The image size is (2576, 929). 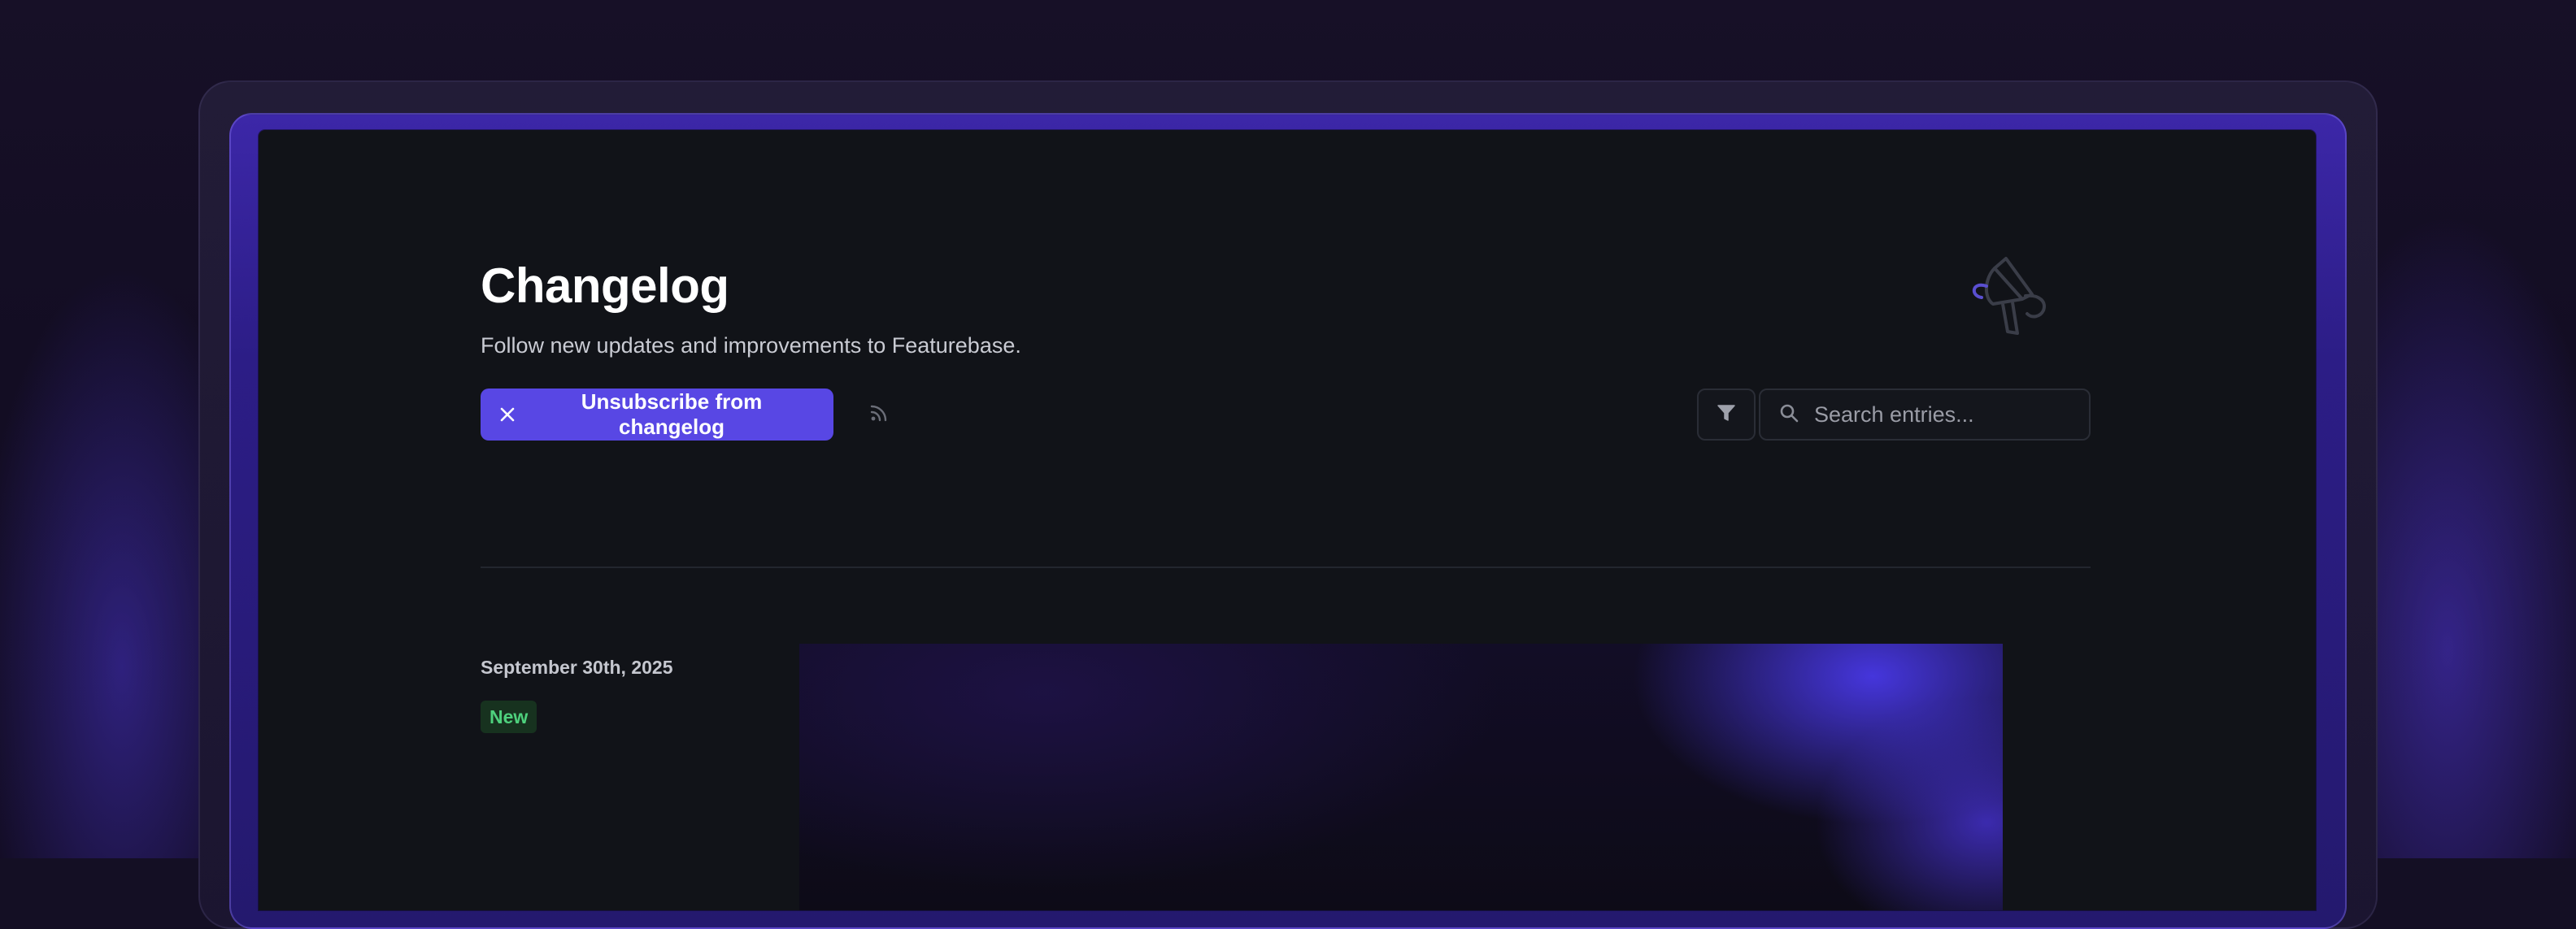 What do you see at coordinates (1944, 414) in the screenshot?
I see `search-input` at bounding box center [1944, 414].